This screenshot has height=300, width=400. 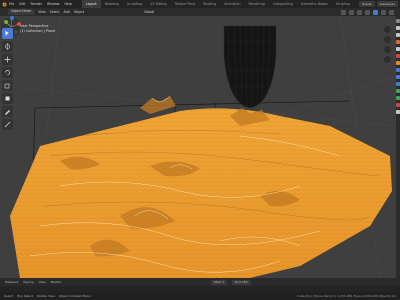 What do you see at coordinates (53, 4) in the screenshot?
I see `menu-window: Window` at bounding box center [53, 4].